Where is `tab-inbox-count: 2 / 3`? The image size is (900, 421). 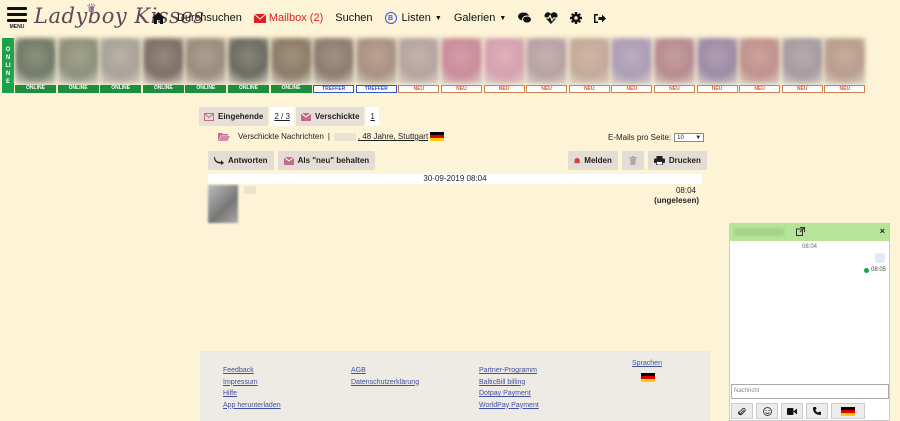
tab-inbox-count: 2 / 3 is located at coordinates (282, 116).